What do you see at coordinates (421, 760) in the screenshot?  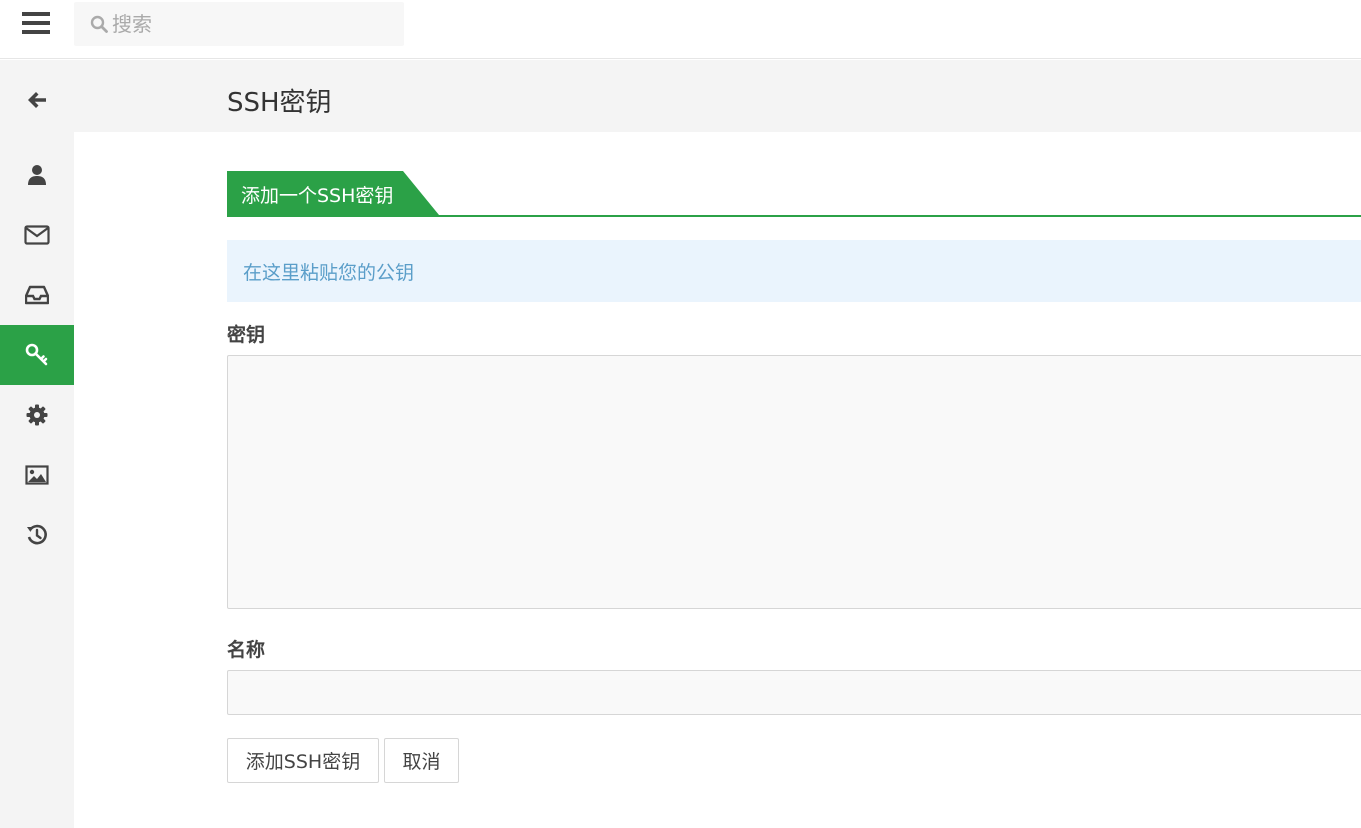 I see `cancel-button: 取消` at bounding box center [421, 760].